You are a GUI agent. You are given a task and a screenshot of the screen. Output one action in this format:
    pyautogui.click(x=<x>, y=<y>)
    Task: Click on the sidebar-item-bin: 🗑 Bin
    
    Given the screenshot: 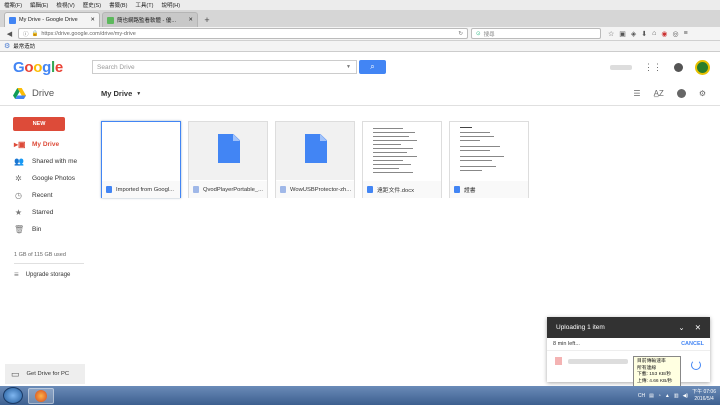 What is the action you would take?
    pyautogui.click(x=45, y=229)
    